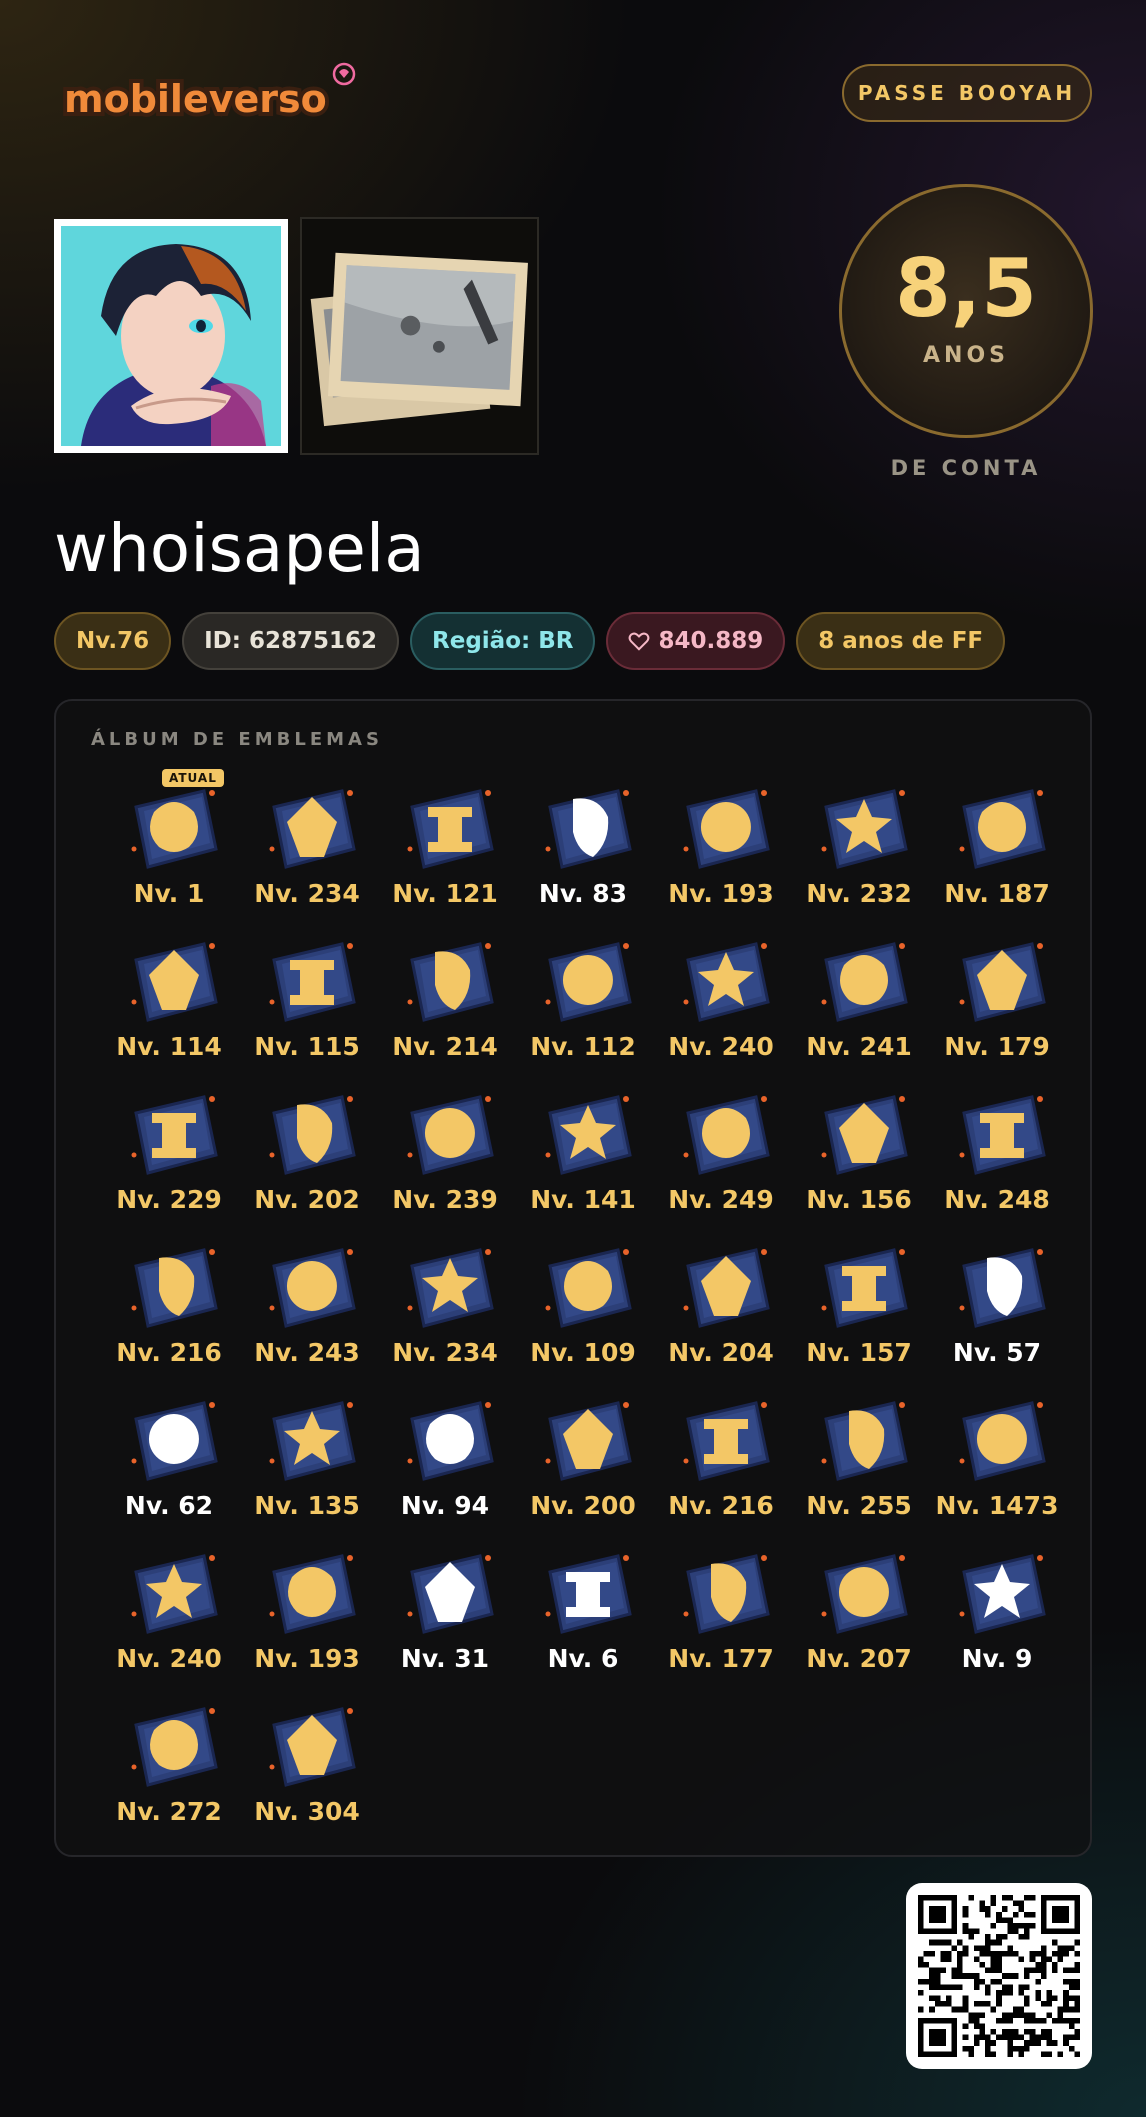 The height and width of the screenshot is (2117, 1146). What do you see at coordinates (864, 827) in the screenshot?
I see `skull-gear-emblem-icon` at bounding box center [864, 827].